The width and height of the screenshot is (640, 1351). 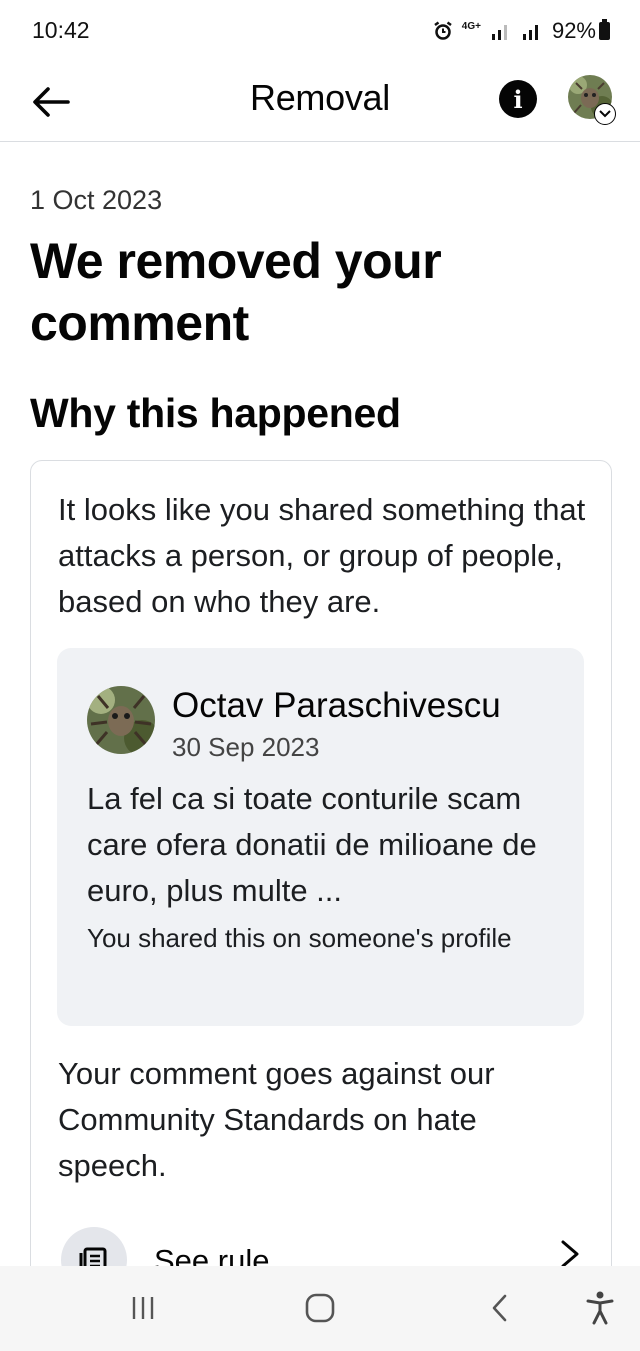 I want to click on status-icons: 4G+ 92%, so click(x=521, y=31).